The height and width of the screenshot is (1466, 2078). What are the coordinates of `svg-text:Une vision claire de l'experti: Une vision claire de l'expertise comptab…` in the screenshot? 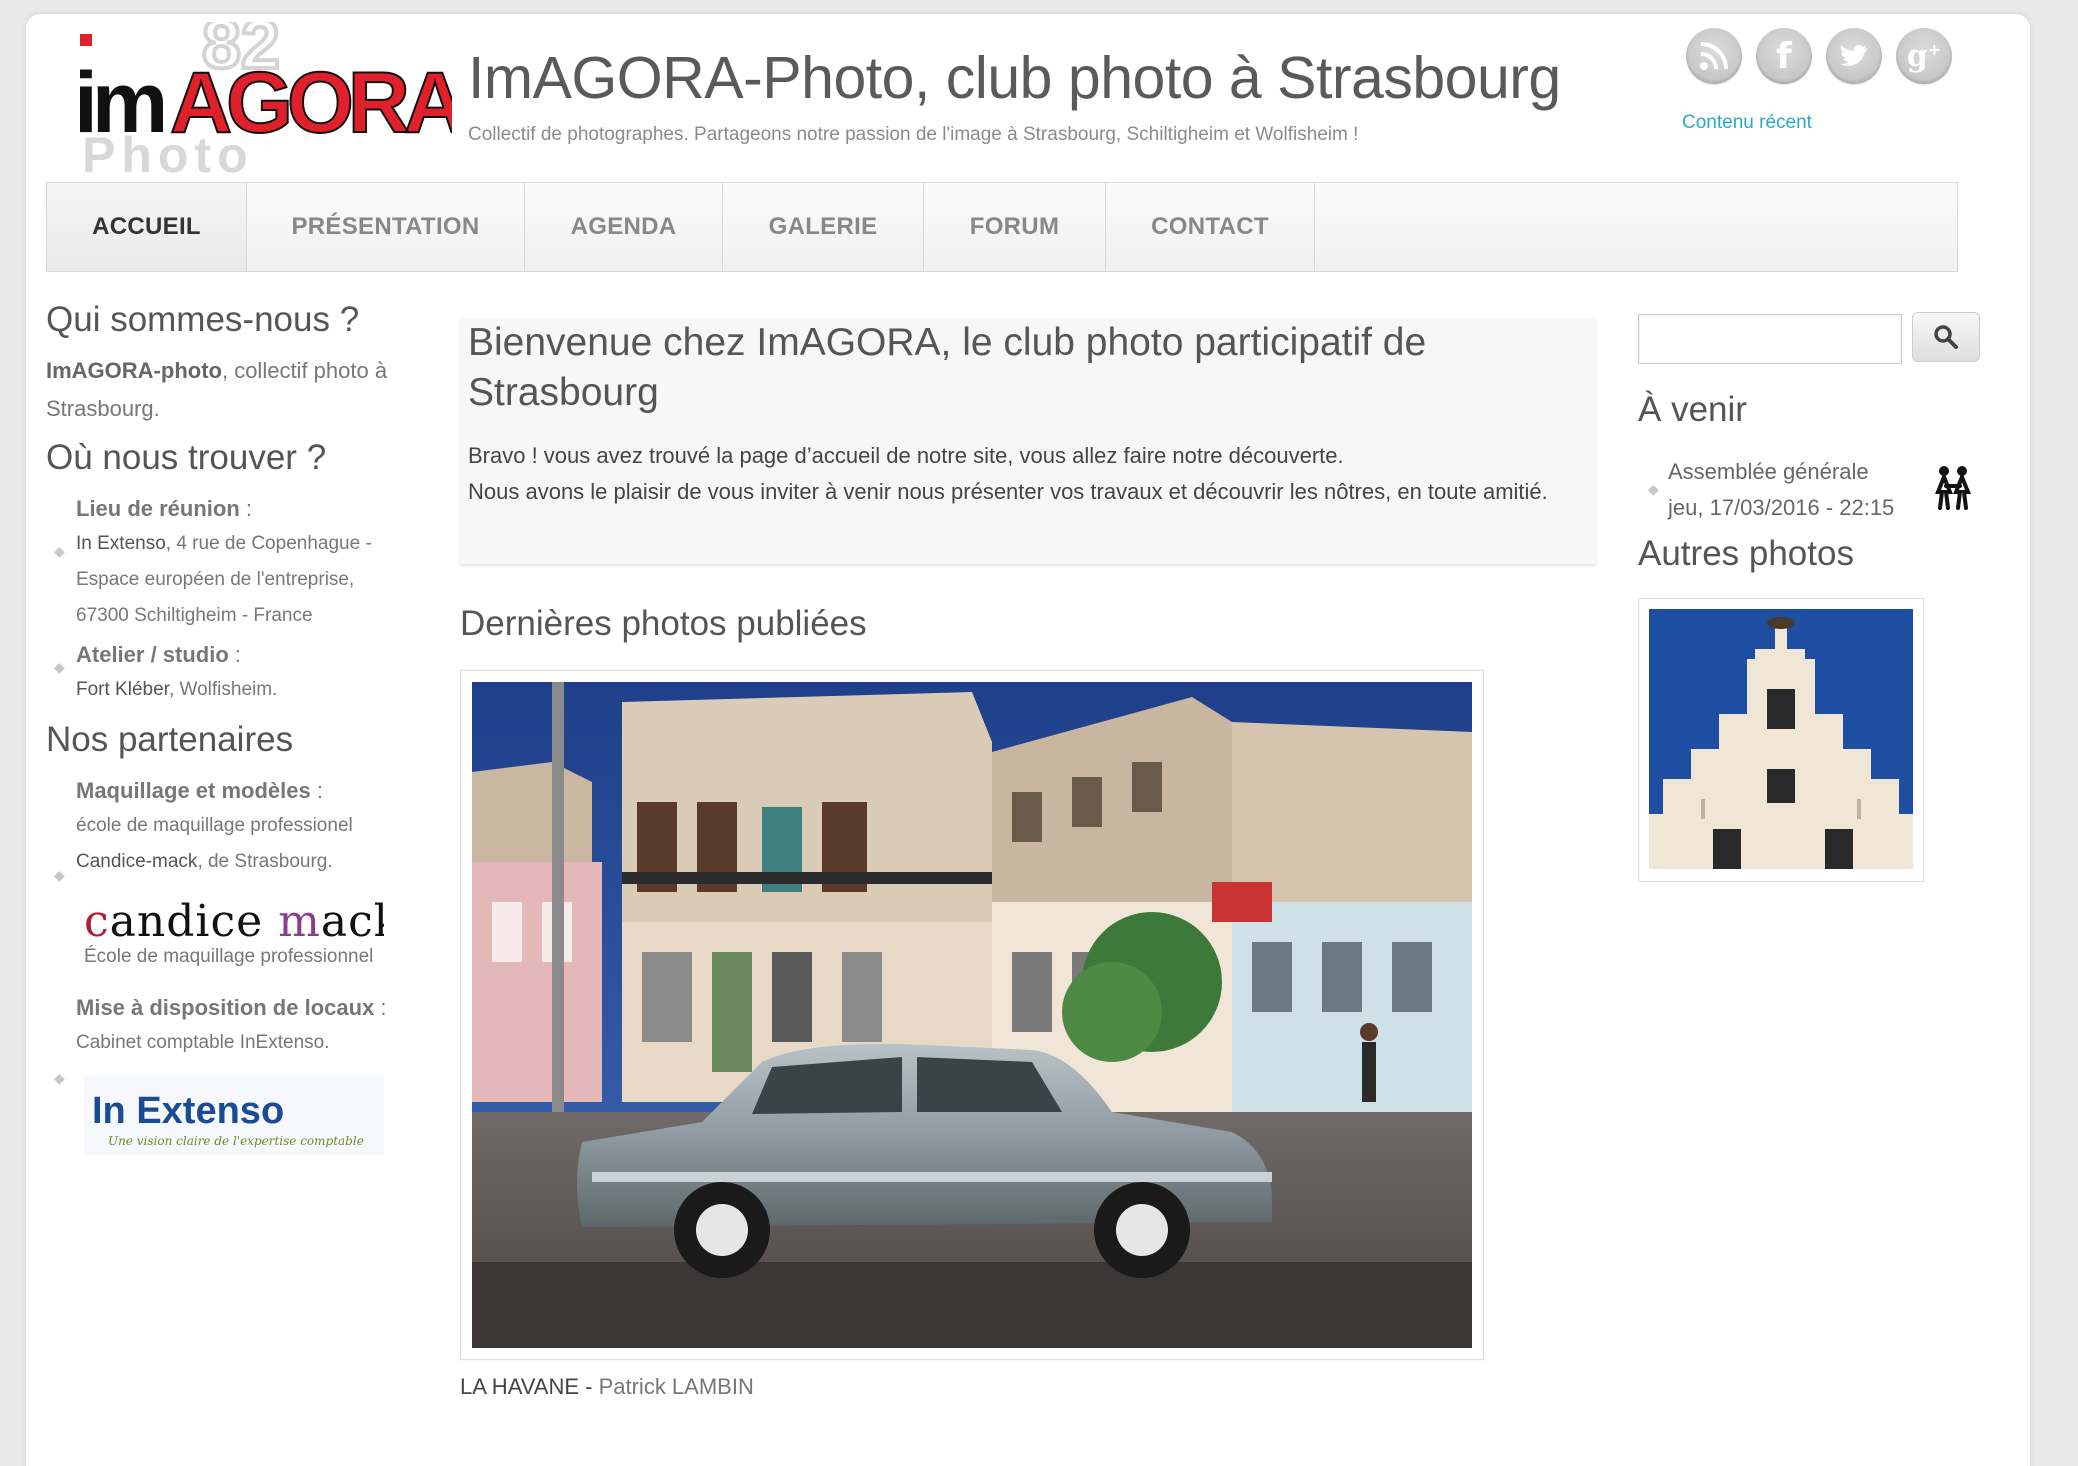 It's located at (236, 1141).